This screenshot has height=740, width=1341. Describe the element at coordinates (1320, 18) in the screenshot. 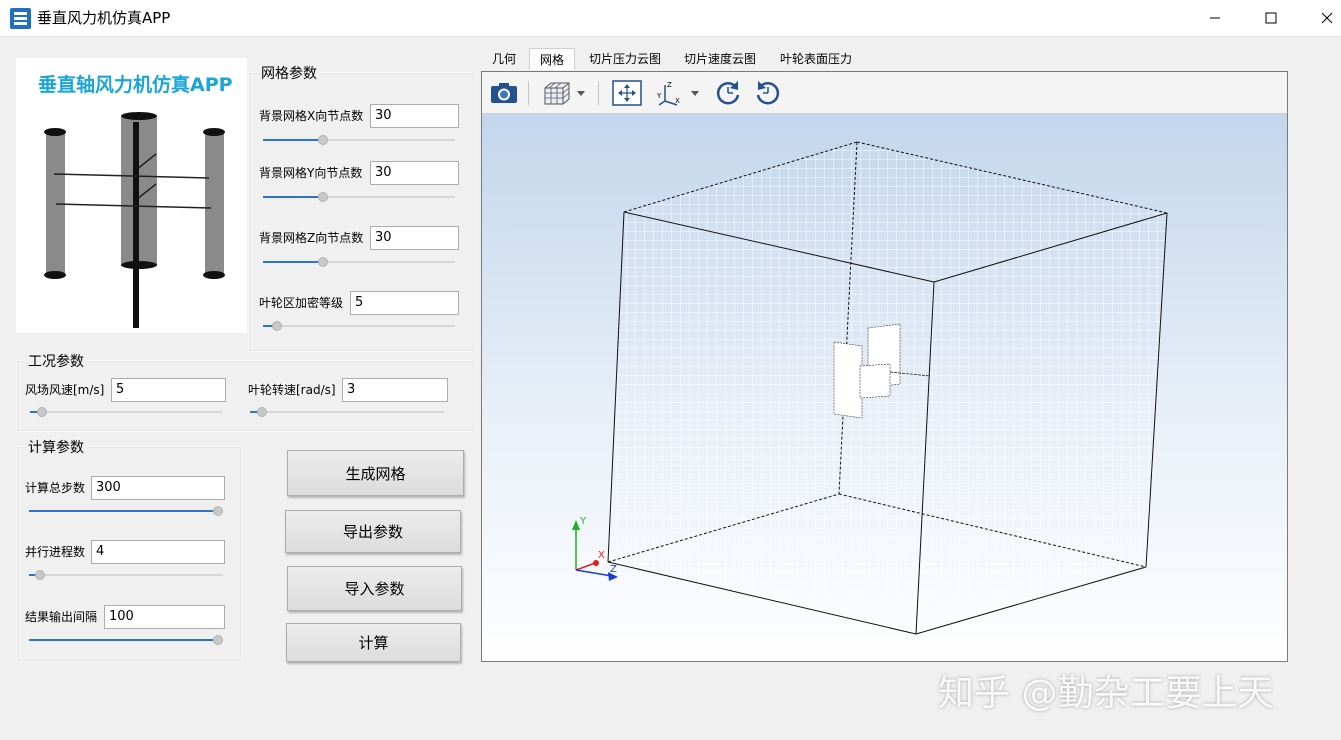

I see `close-button` at that location.